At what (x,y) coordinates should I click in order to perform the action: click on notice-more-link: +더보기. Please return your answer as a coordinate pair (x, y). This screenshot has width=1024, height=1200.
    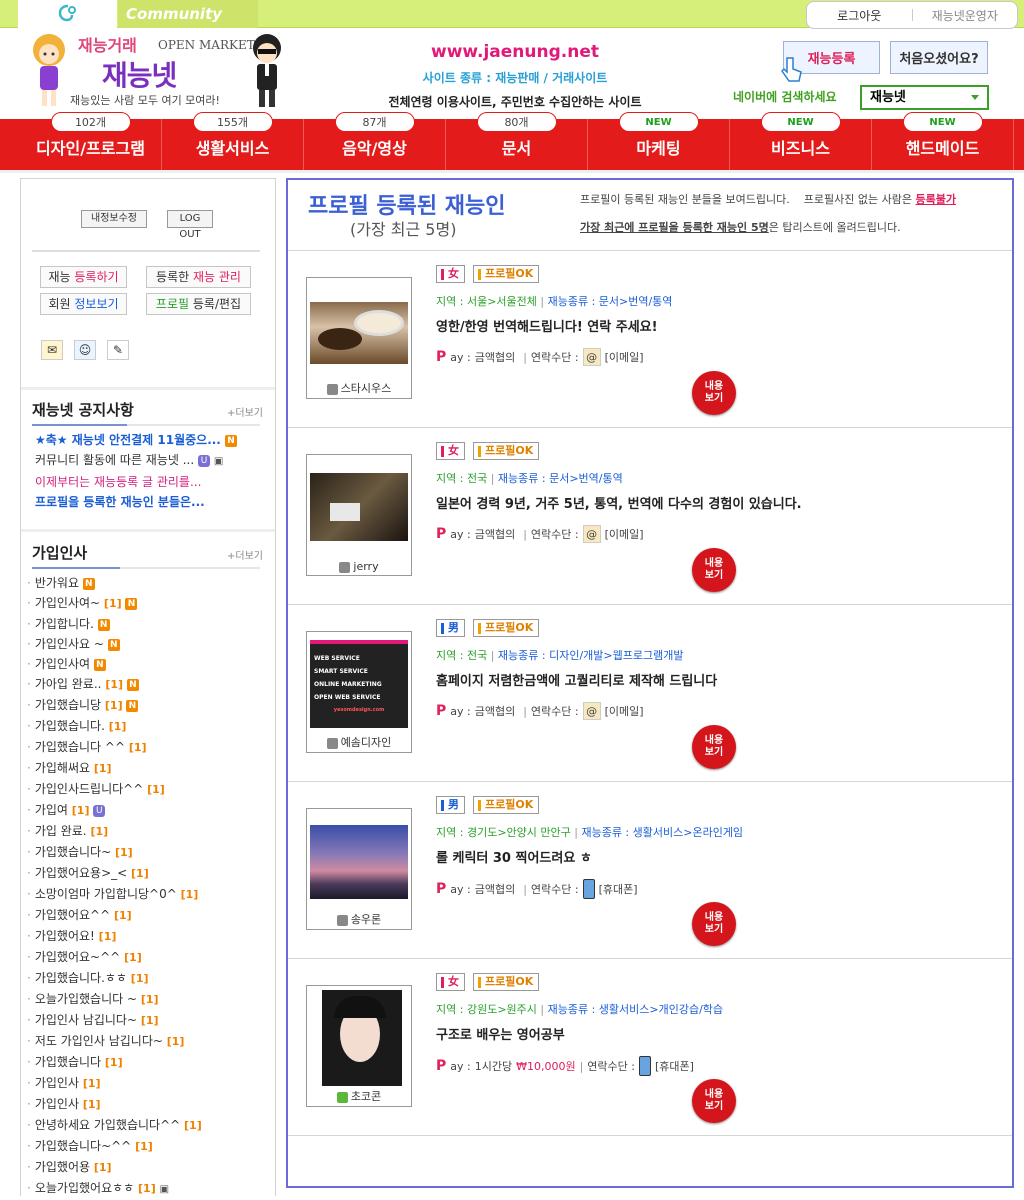
    Looking at the image, I should click on (245, 411).